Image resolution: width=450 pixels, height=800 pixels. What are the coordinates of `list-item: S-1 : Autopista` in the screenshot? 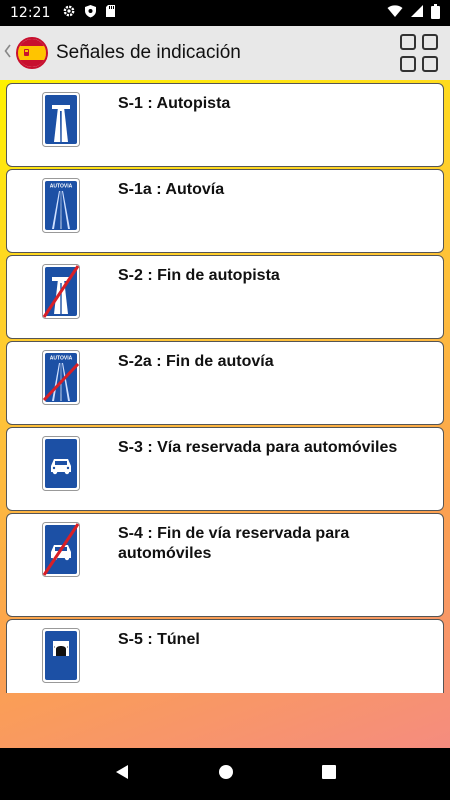 It's located at (225, 125).